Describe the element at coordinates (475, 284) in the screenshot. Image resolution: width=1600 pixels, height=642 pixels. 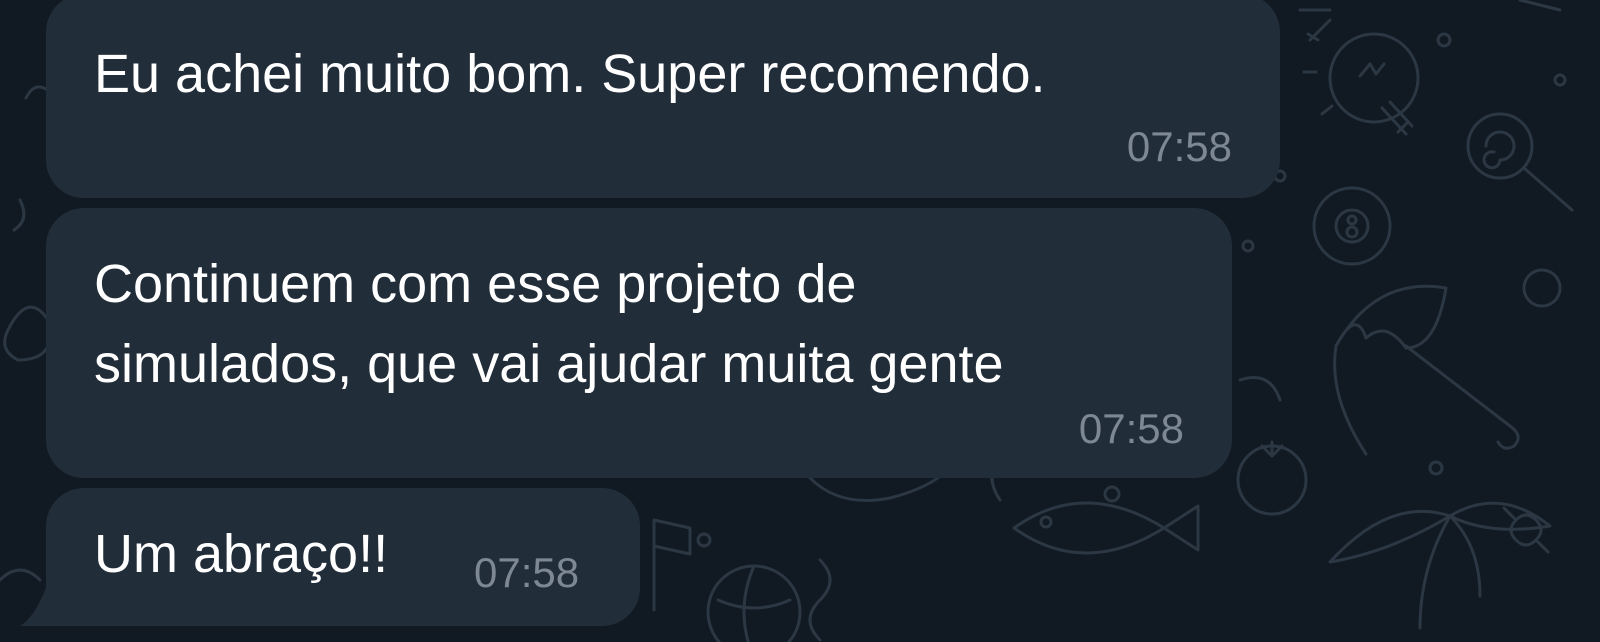
I see `message-text-line: Continuem com esse projeto de` at that location.